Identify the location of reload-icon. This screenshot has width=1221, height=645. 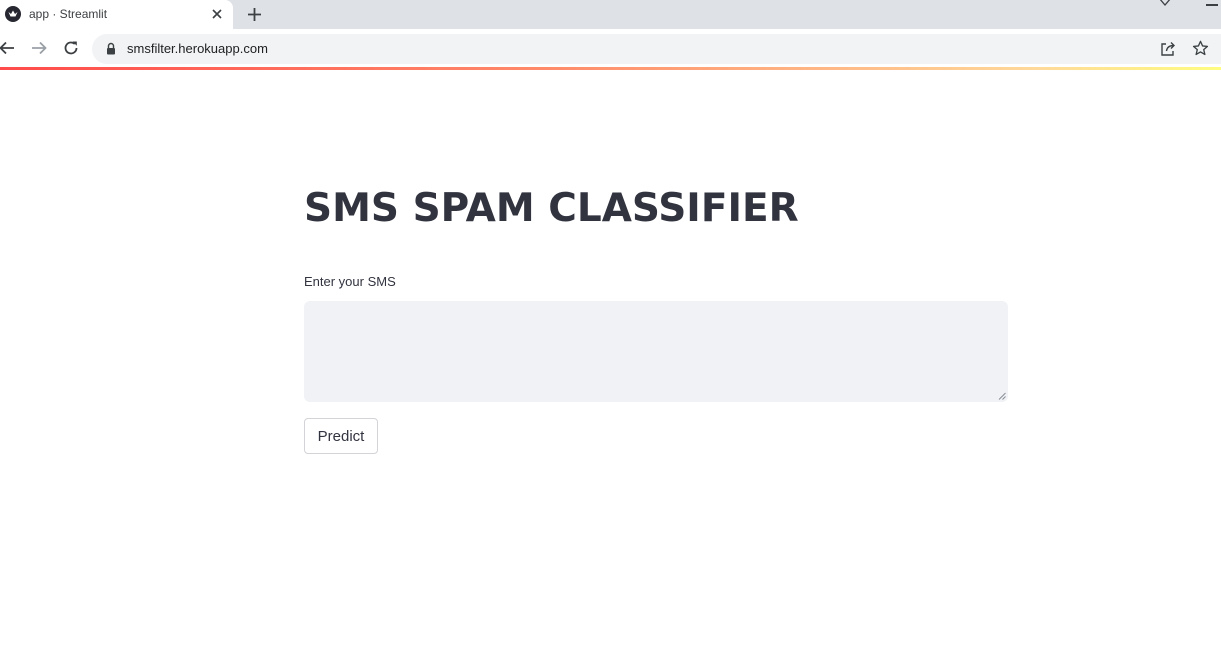
(71, 48).